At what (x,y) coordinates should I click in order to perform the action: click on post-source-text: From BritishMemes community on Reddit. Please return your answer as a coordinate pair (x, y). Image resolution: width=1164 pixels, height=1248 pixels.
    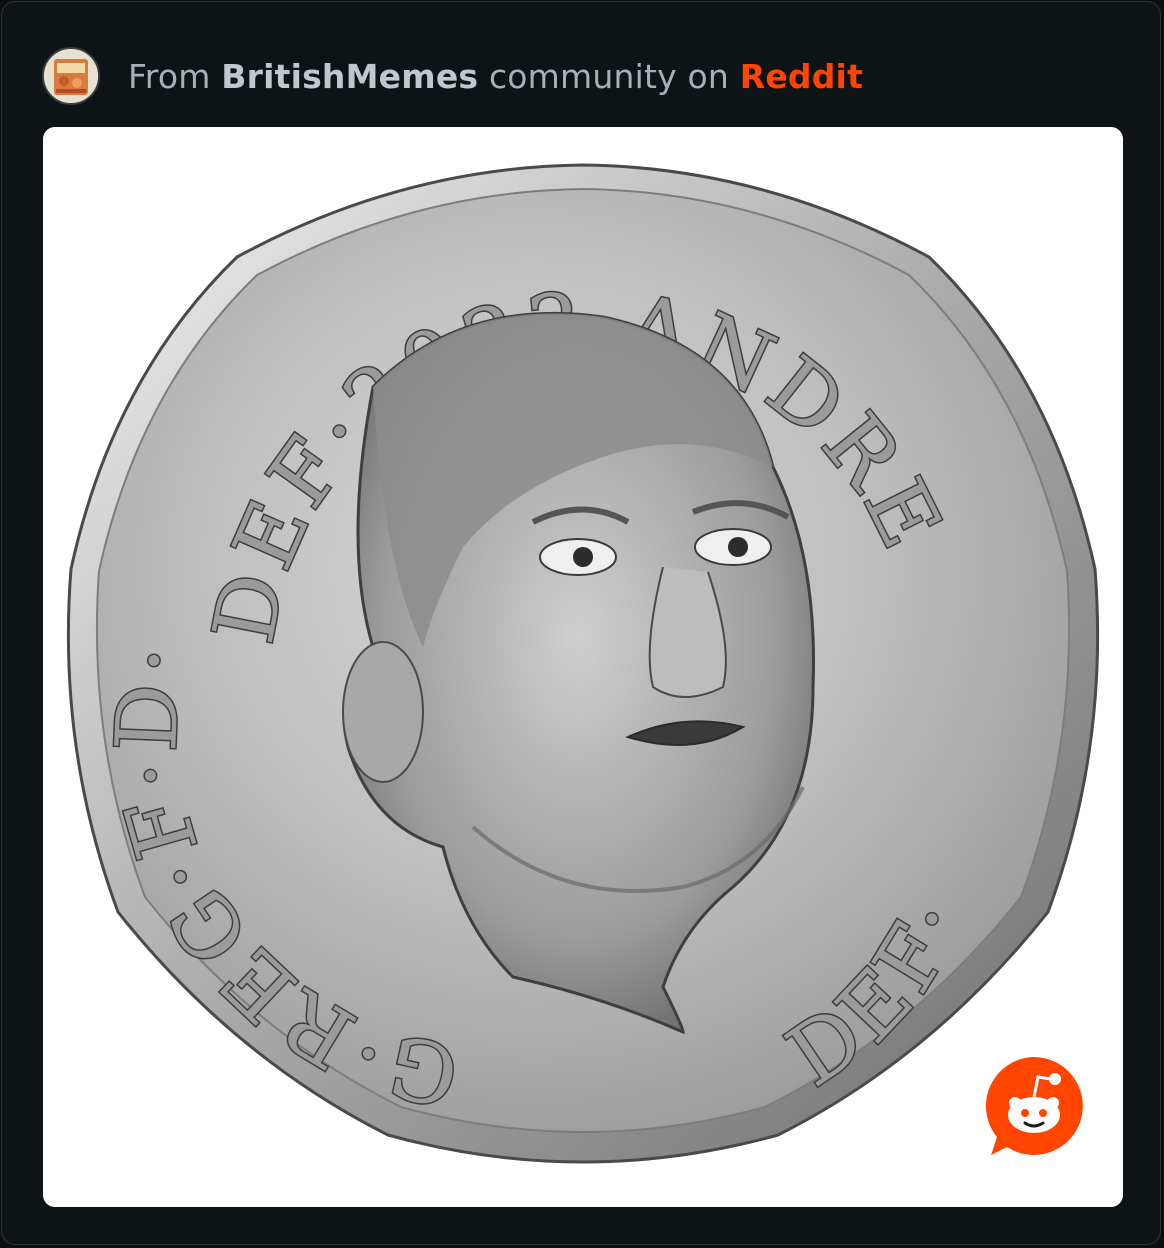
    Looking at the image, I should click on (495, 76).